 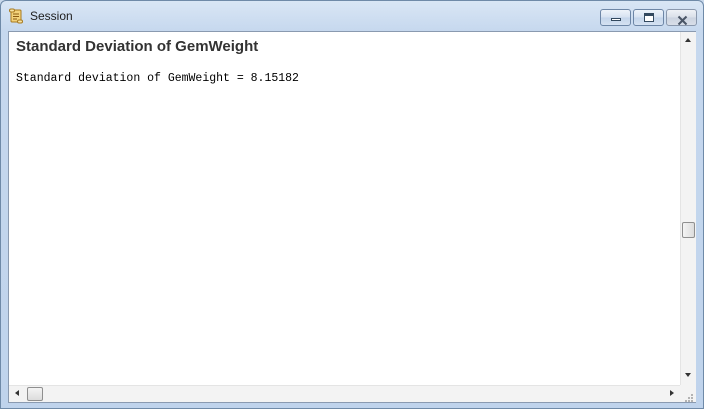 I want to click on window-title: Session, so click(x=51, y=16).